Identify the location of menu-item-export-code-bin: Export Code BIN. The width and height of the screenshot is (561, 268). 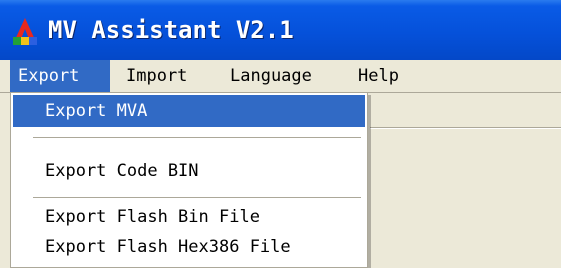
(189, 171).